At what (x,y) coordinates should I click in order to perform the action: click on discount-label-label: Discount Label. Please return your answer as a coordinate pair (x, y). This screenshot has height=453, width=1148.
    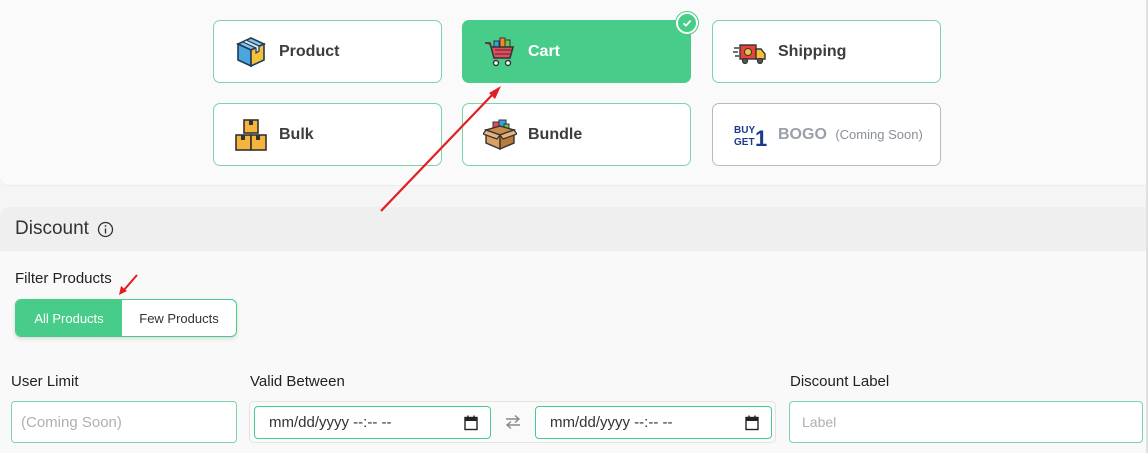
    Looking at the image, I should click on (840, 381).